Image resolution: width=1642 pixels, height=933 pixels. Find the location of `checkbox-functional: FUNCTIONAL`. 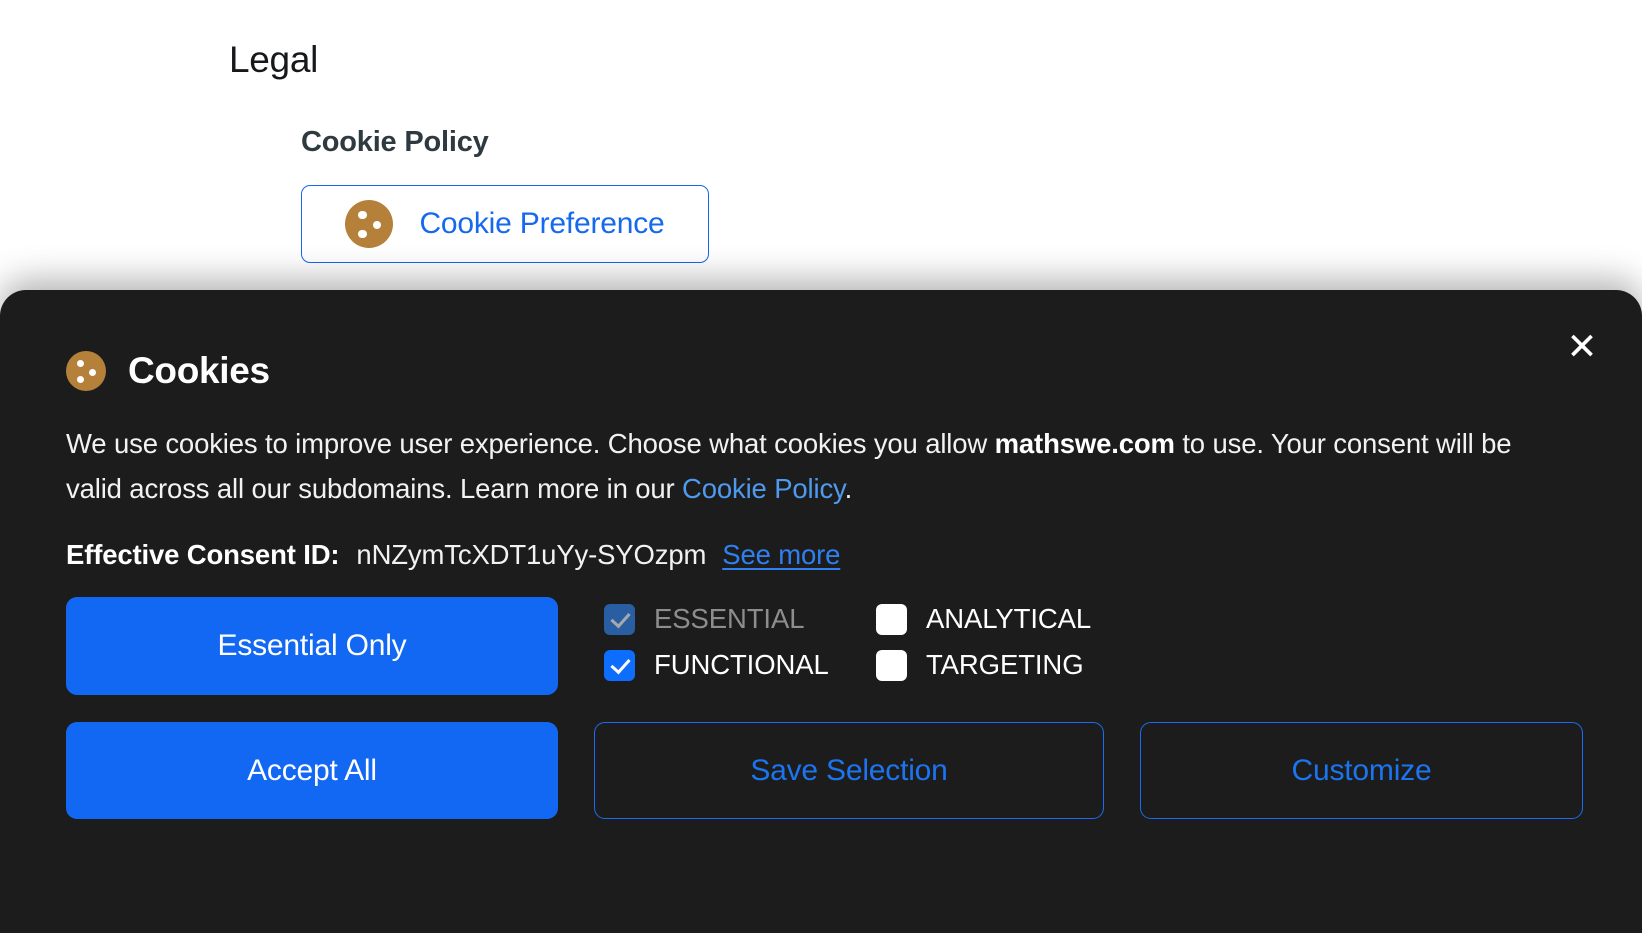

checkbox-functional: FUNCTIONAL is located at coordinates (740, 665).